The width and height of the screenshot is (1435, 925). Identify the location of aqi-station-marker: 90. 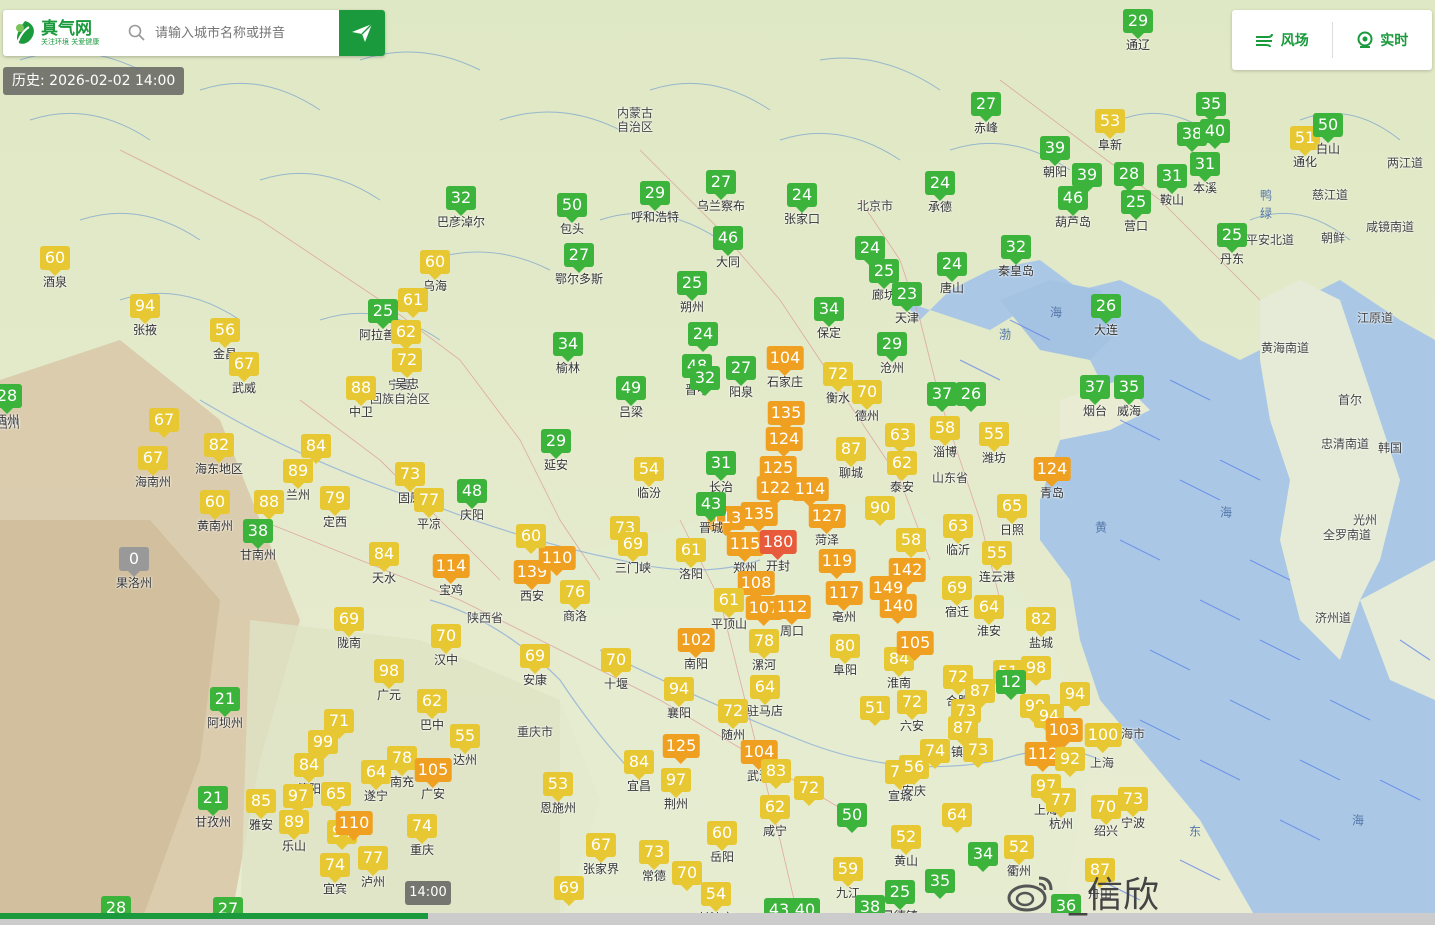
(880, 511).